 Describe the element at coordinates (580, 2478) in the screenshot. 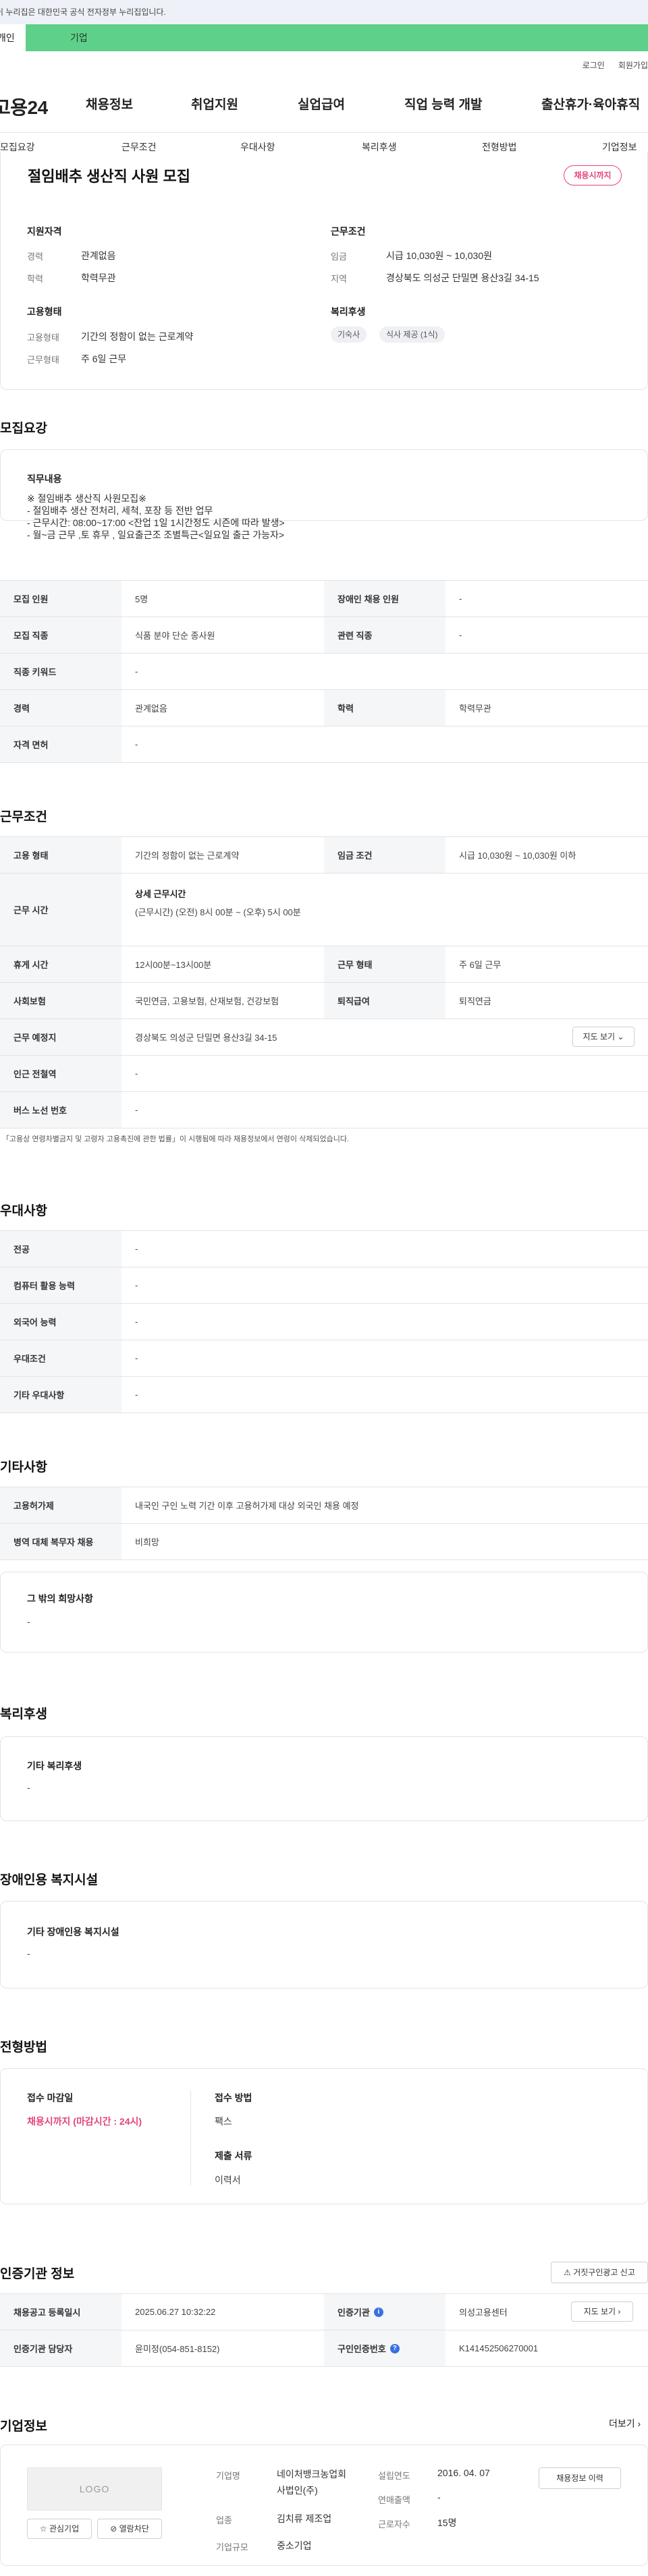

I see `recruit-history-button: 채용정보 이력` at that location.